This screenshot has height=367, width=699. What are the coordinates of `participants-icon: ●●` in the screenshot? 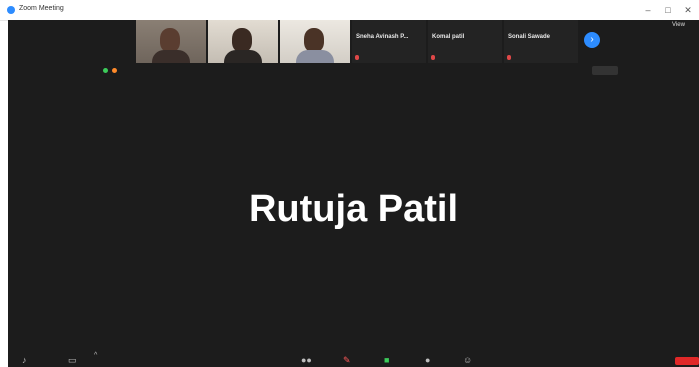 It's located at (306, 360).